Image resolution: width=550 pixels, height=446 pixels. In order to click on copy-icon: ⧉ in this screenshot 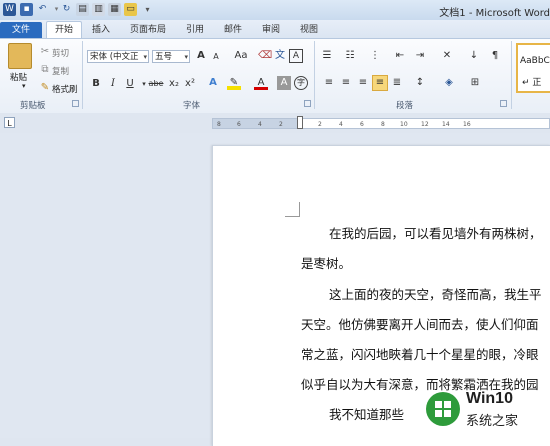, I will do `click(45, 70)`.